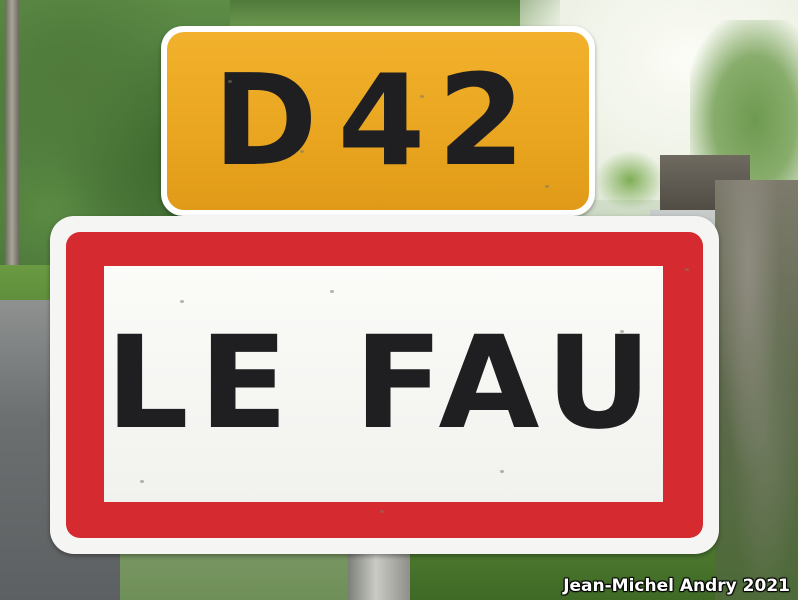 The width and height of the screenshot is (798, 600). I want to click on photo-credit-watermark: Jean-Michel Andry 2021, so click(676, 586).